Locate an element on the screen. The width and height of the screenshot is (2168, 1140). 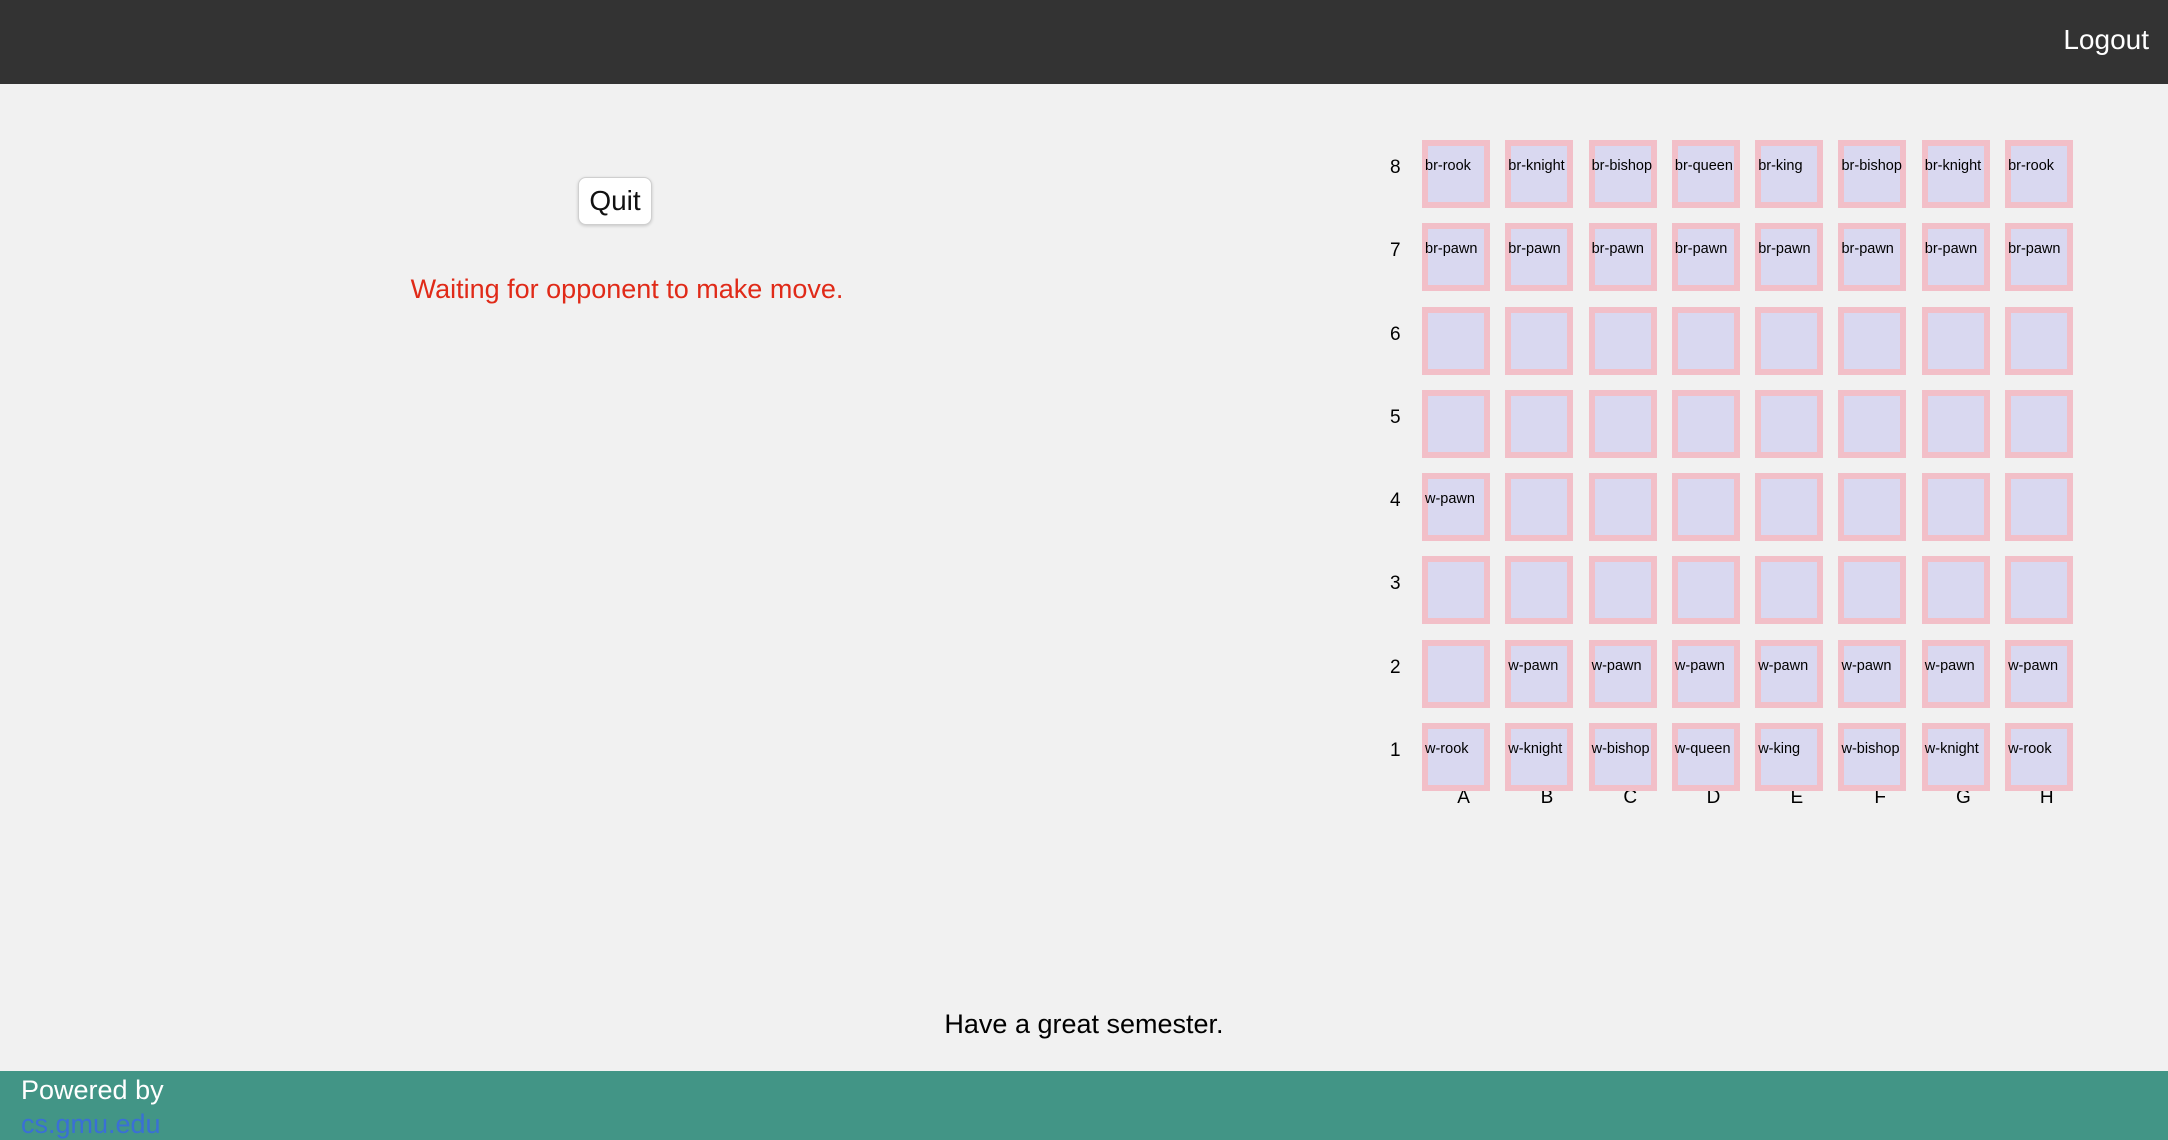
board-square-h6 is located at coordinates (2039, 340).